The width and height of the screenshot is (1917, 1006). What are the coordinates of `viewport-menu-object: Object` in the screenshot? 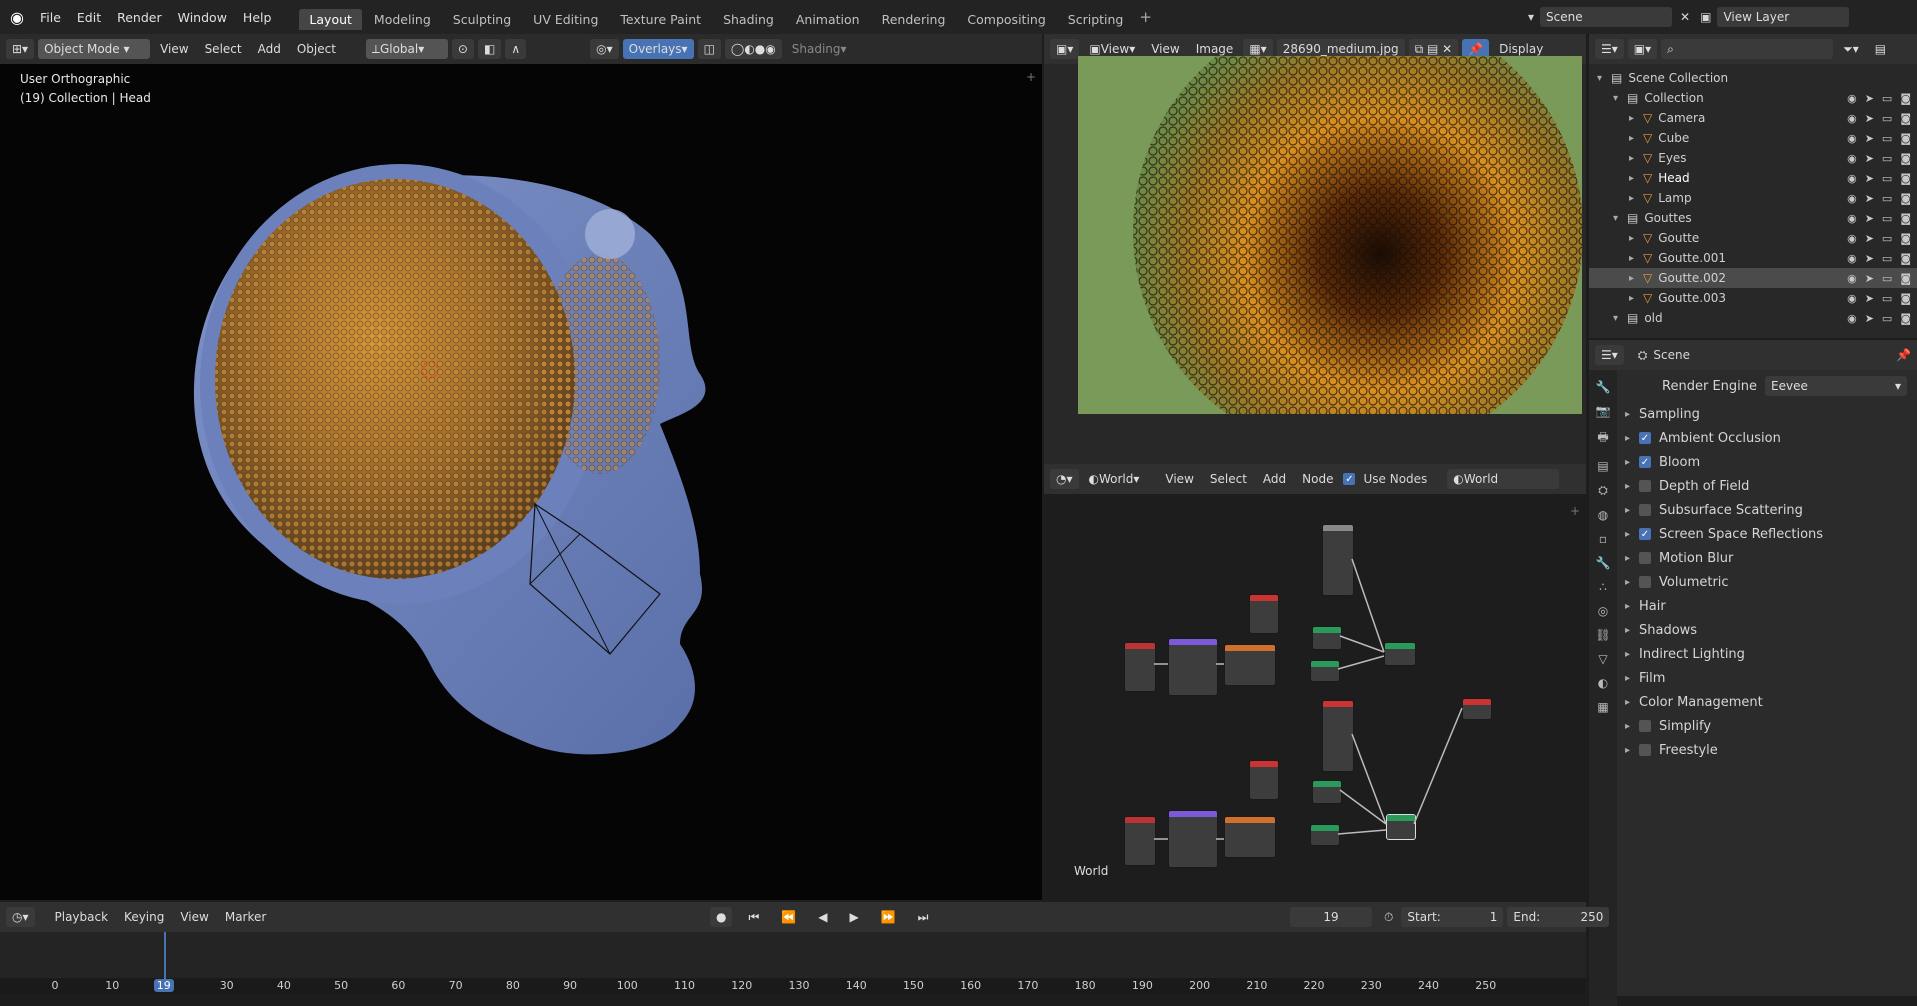 It's located at (316, 49).